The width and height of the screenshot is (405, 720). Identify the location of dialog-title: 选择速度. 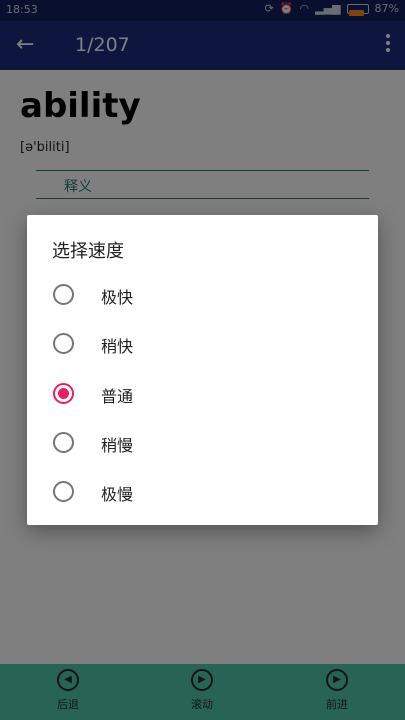
(88, 251).